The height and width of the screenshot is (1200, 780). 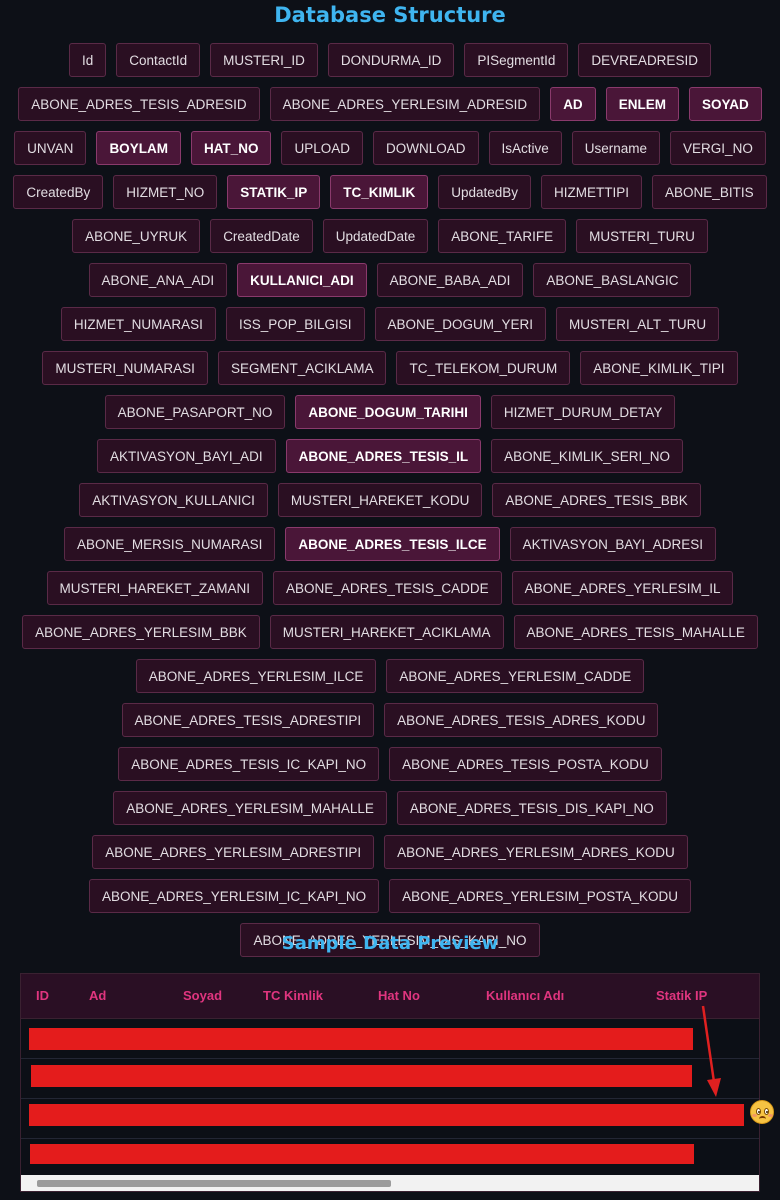 What do you see at coordinates (138, 324) in the screenshot?
I see `field-tag: HIZMET_NUMARASI` at bounding box center [138, 324].